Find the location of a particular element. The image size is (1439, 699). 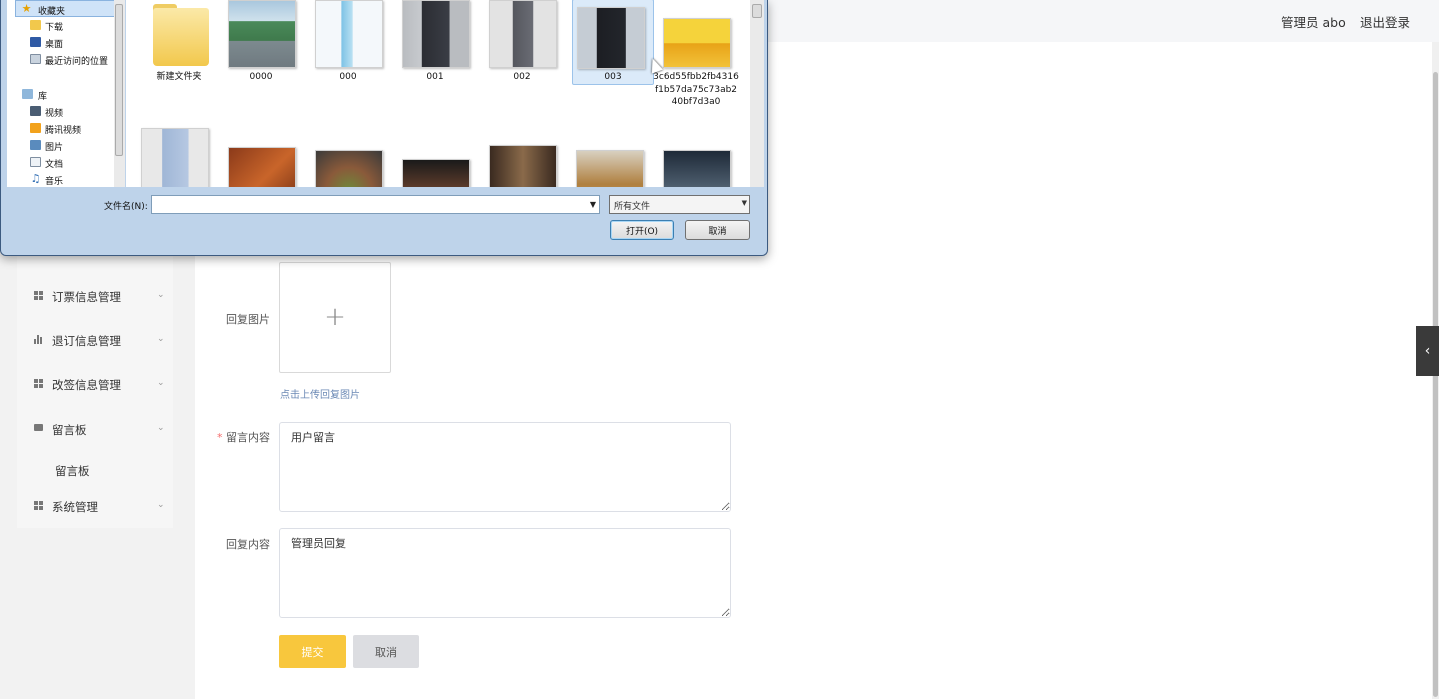

filename-label: 文件名(N): is located at coordinates (126, 207).